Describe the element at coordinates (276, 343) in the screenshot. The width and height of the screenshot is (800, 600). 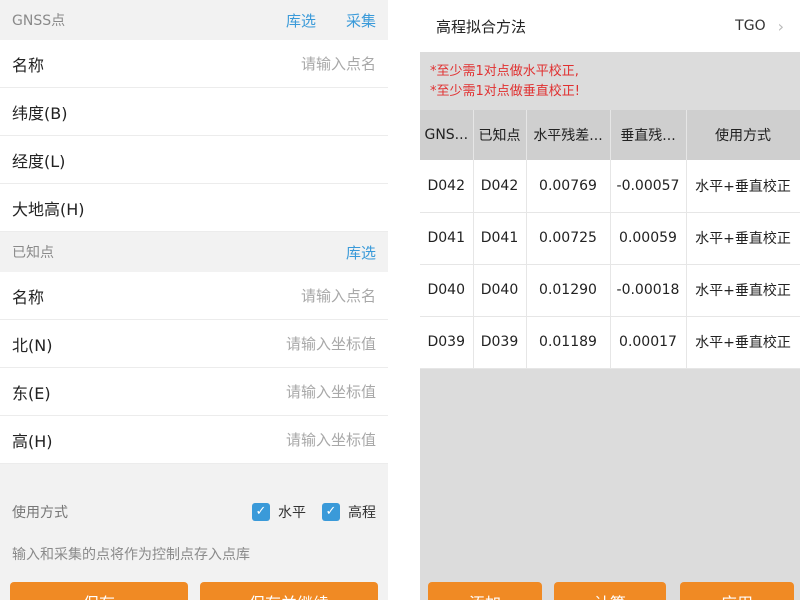
I see `known-north-input` at that location.